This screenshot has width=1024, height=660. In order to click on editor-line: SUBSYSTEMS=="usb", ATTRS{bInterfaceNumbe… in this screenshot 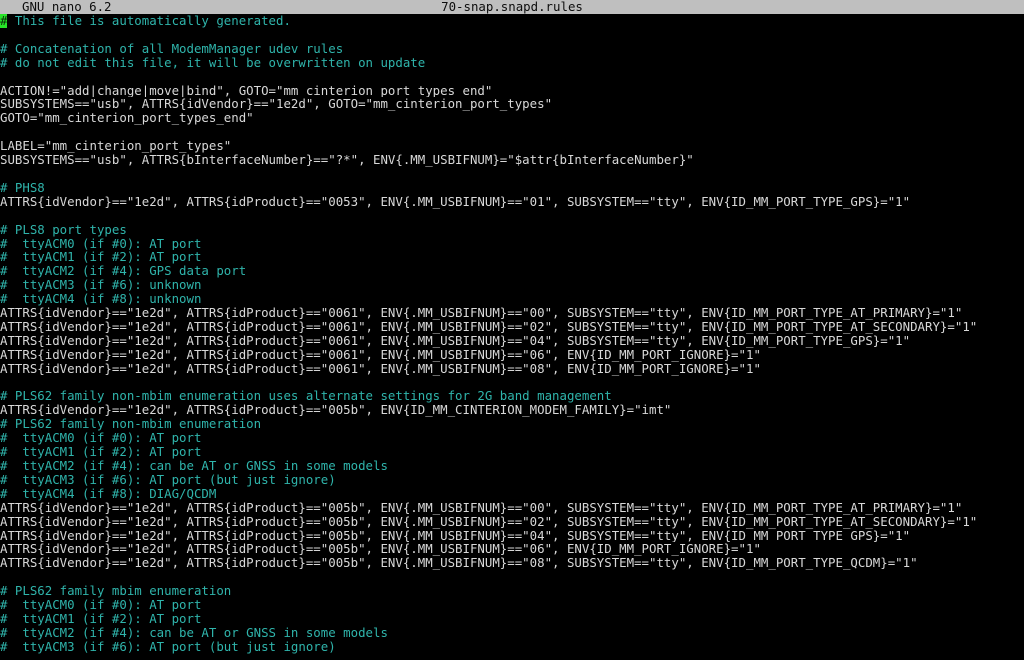, I will do `click(512, 160)`.